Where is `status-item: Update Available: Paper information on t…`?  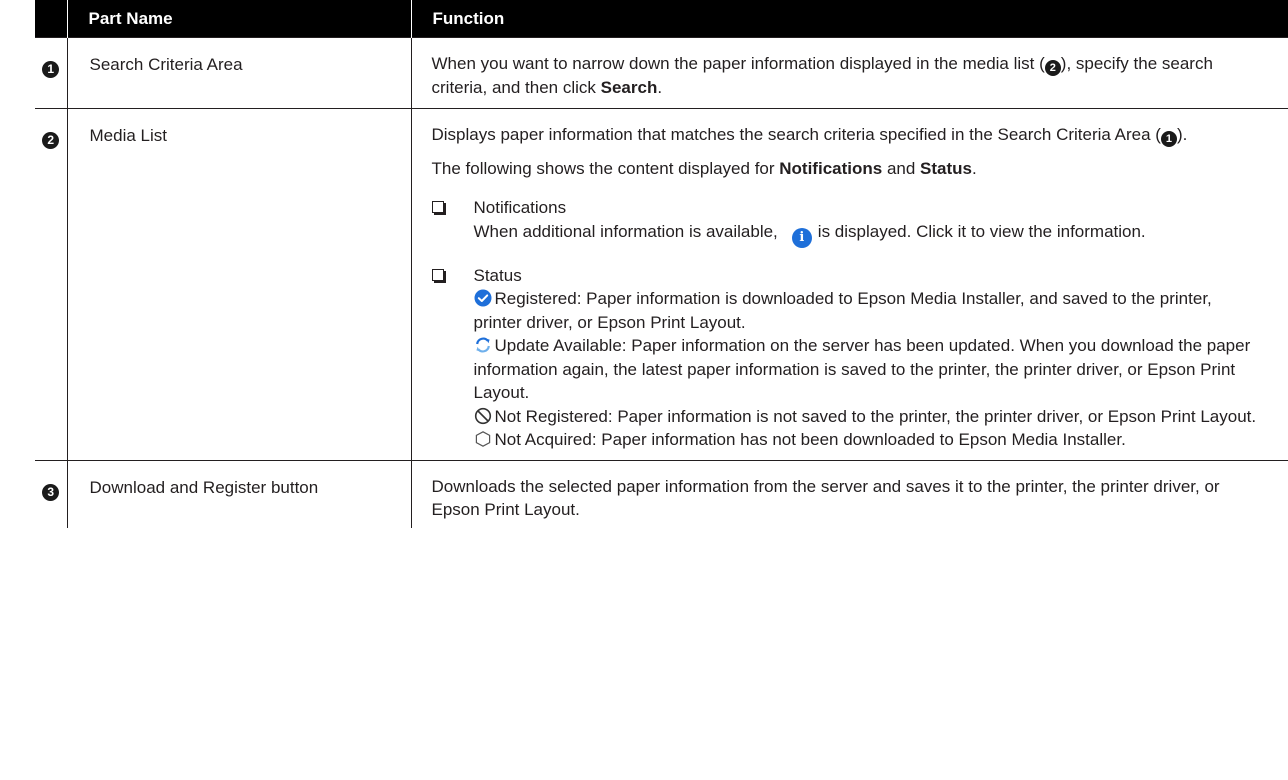 status-item: Update Available: Paper information on t… is located at coordinates (862, 369).